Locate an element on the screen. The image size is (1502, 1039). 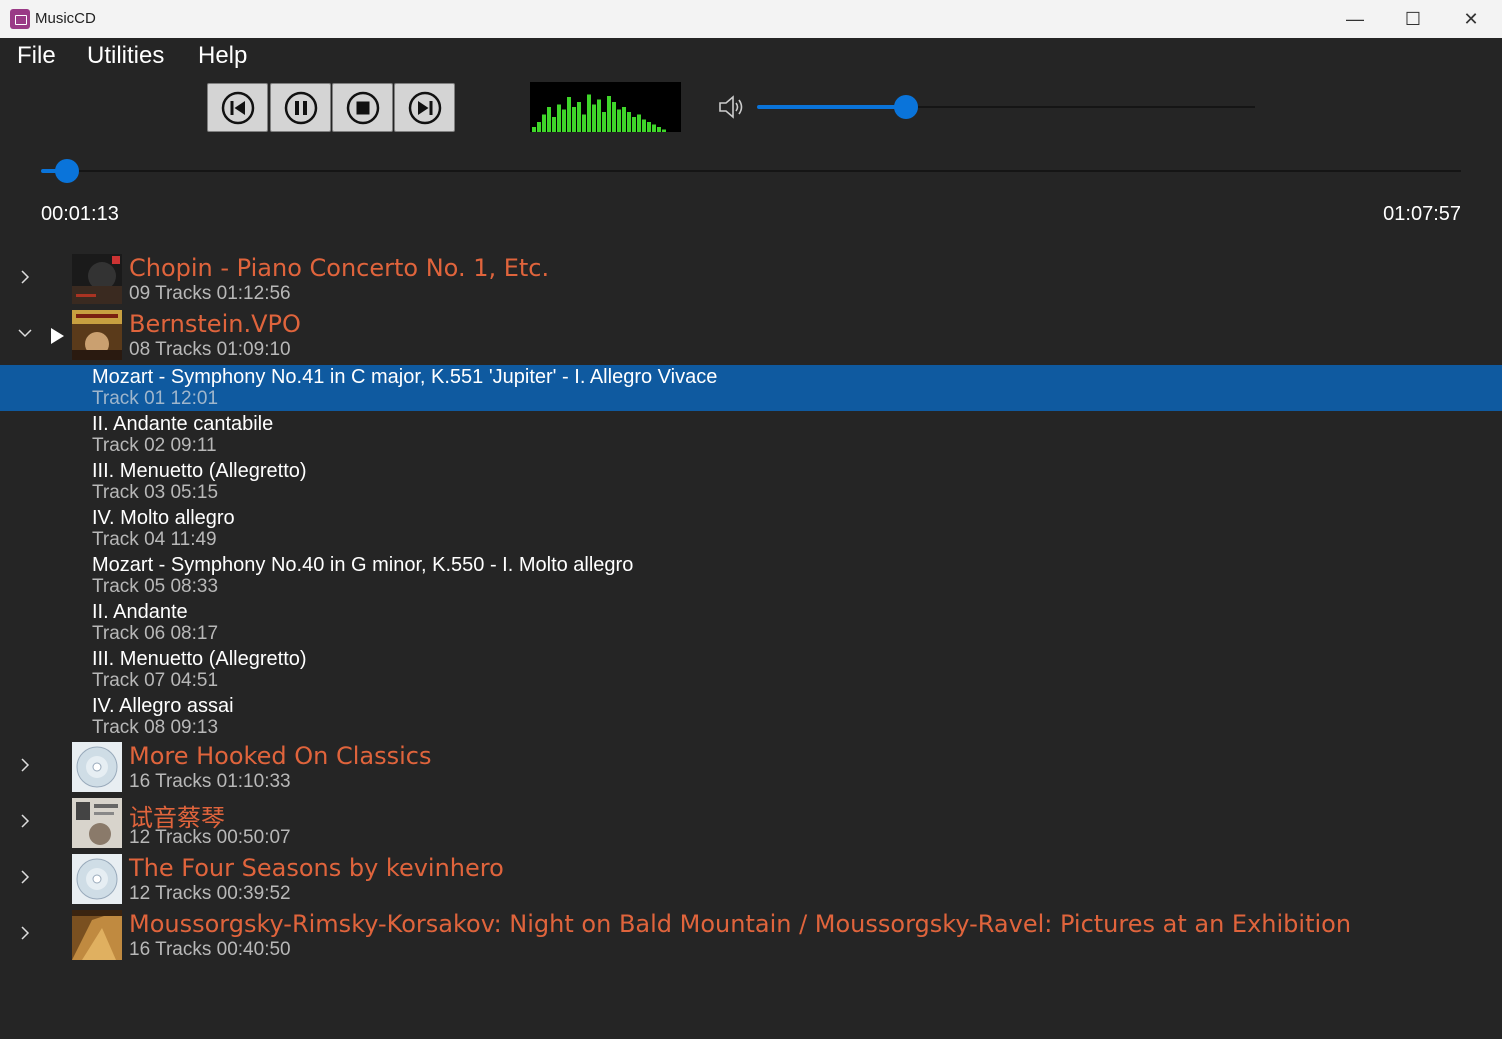
album-meta: 09 Tracks 01:12:56 is located at coordinates (210, 293).